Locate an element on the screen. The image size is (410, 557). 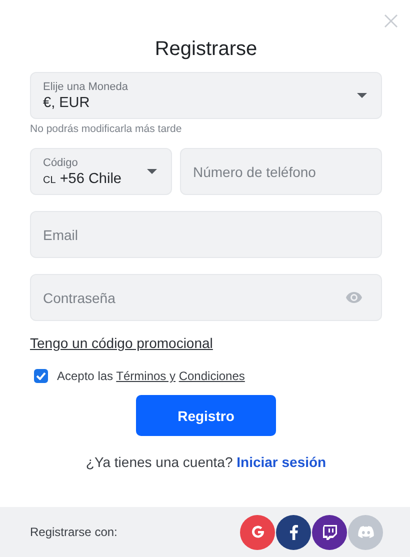
country-code-select: Código CL +56 Chile is located at coordinates (101, 171).